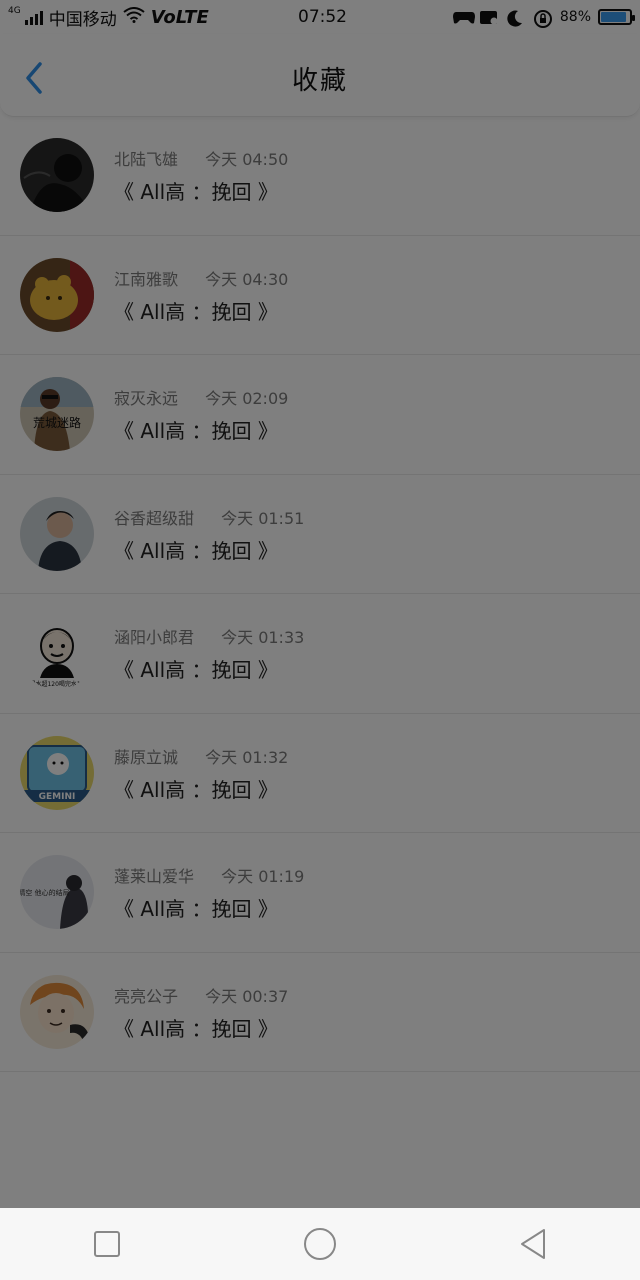 Image resolution: width=640 pixels, height=1280 pixels. Describe the element at coordinates (201, 397) in the screenshot. I see `item-meta: 寂灭永远 今天 02:09` at that location.